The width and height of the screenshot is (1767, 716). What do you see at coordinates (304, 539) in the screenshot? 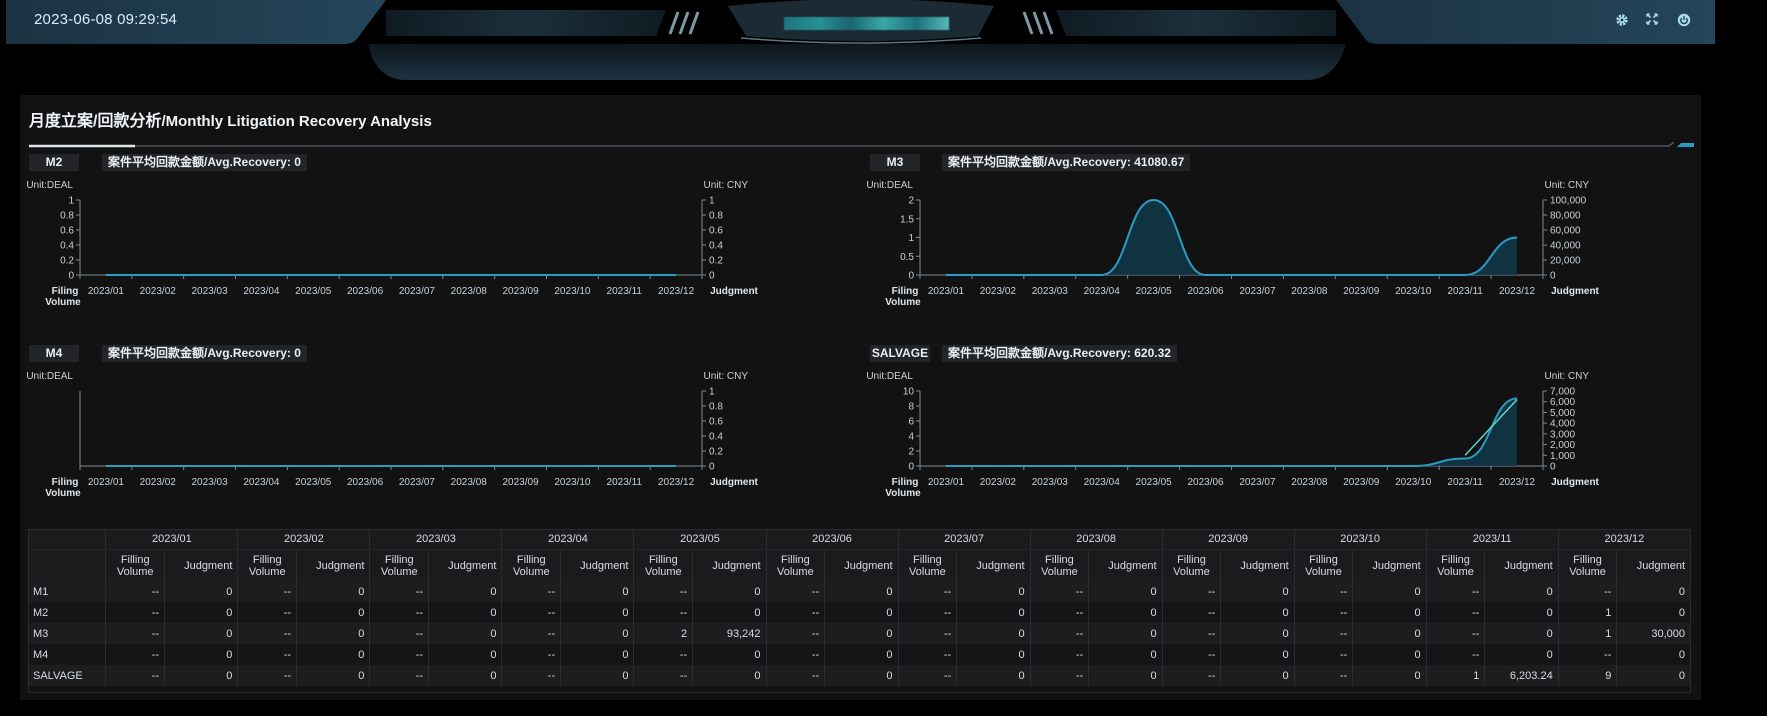
I see `table-month-header: 2023/02` at bounding box center [304, 539].